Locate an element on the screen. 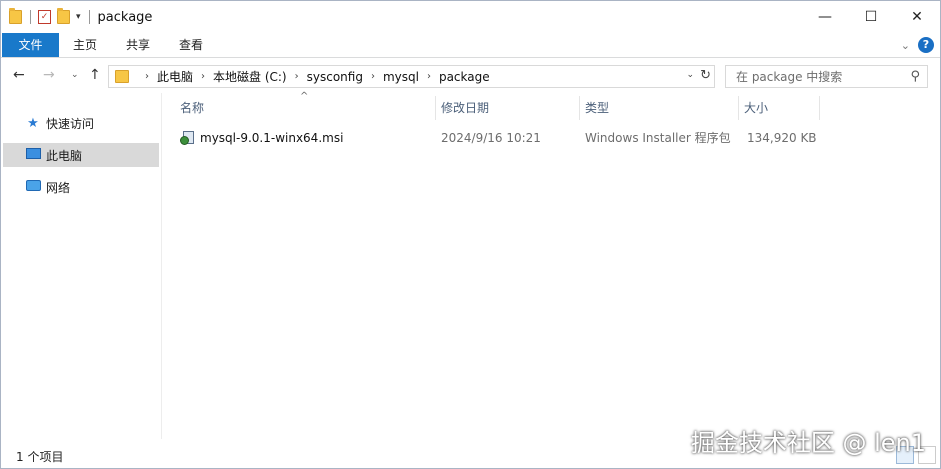 This screenshot has width=941, height=469. file-type: Windows Installer 程序包 is located at coordinates (658, 138).